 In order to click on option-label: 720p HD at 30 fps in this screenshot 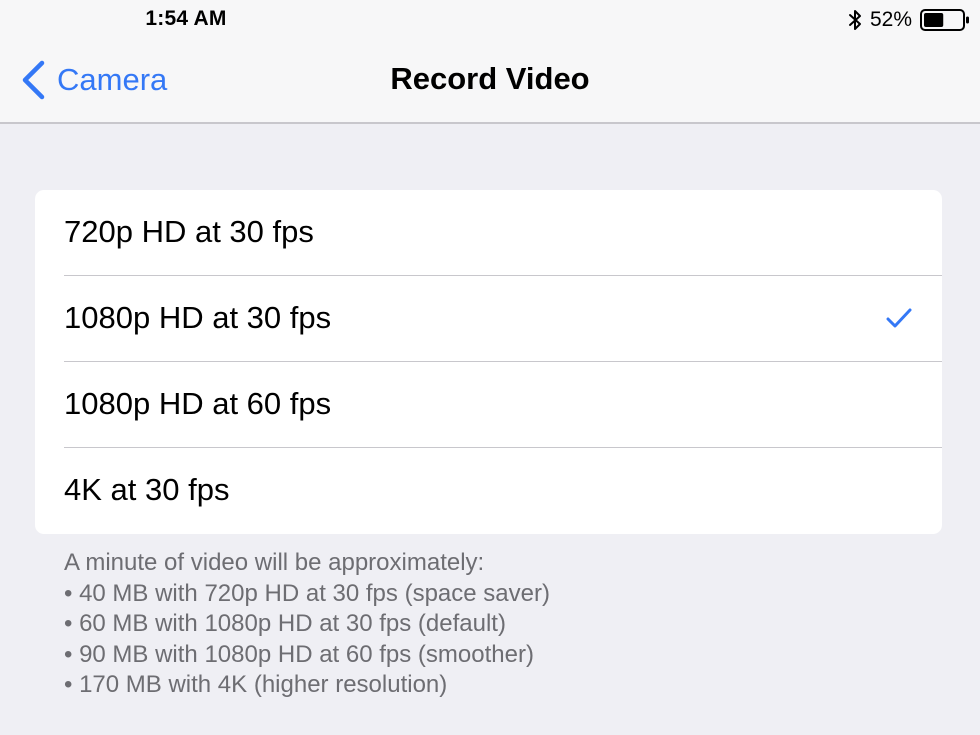, I will do `click(189, 231)`.